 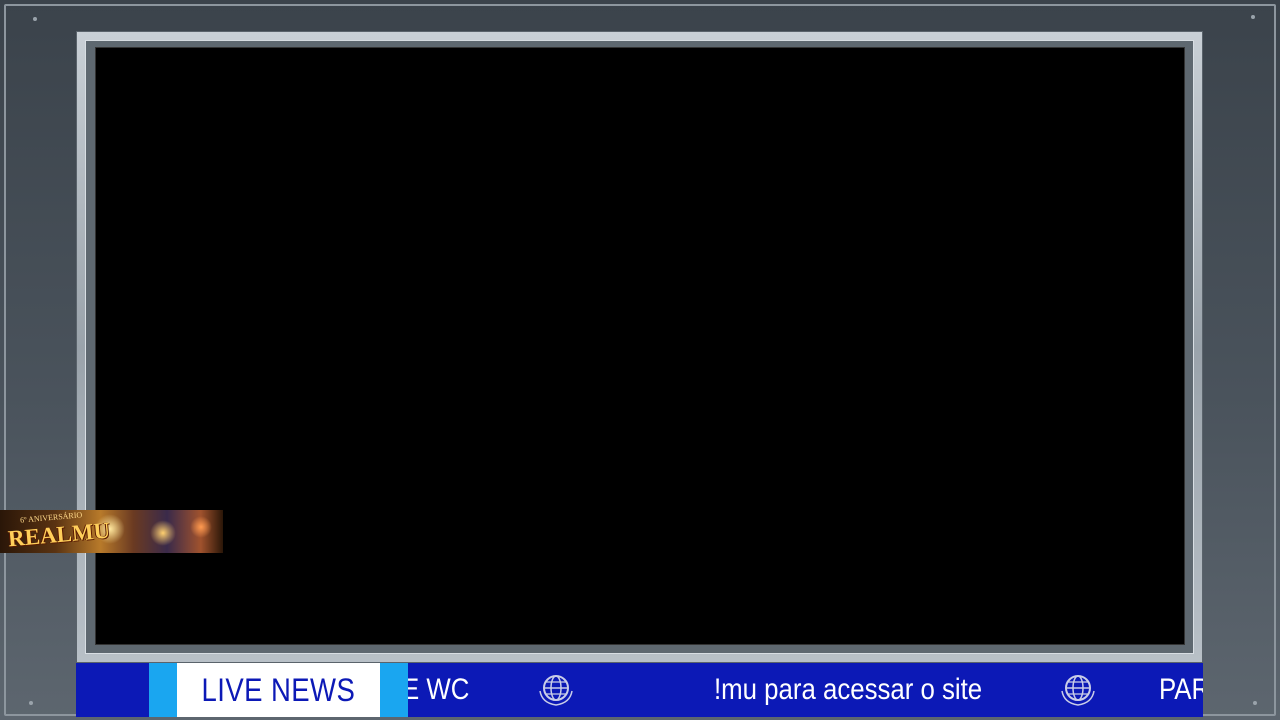 I want to click on ticker-track: E WC !mu para acessar o site PARTY JE, so click(x=805, y=690).